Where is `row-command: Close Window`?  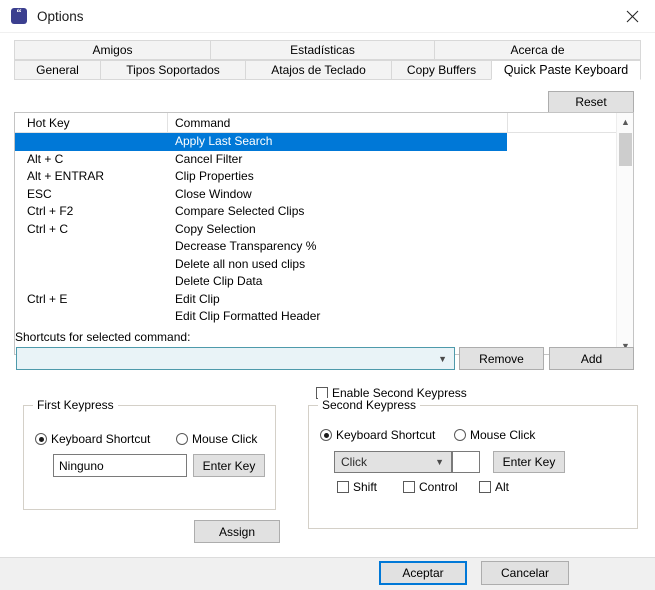
row-command: Close Window is located at coordinates (213, 193).